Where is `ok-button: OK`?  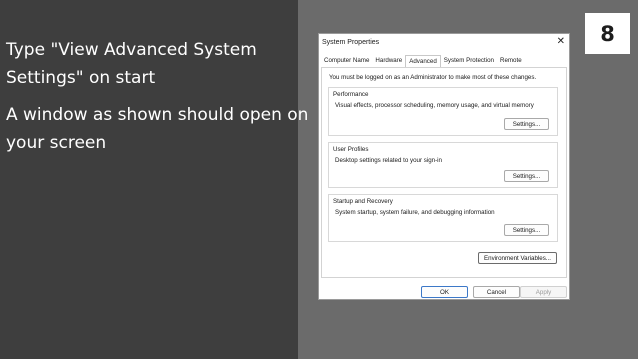
ok-button: OK is located at coordinates (444, 292).